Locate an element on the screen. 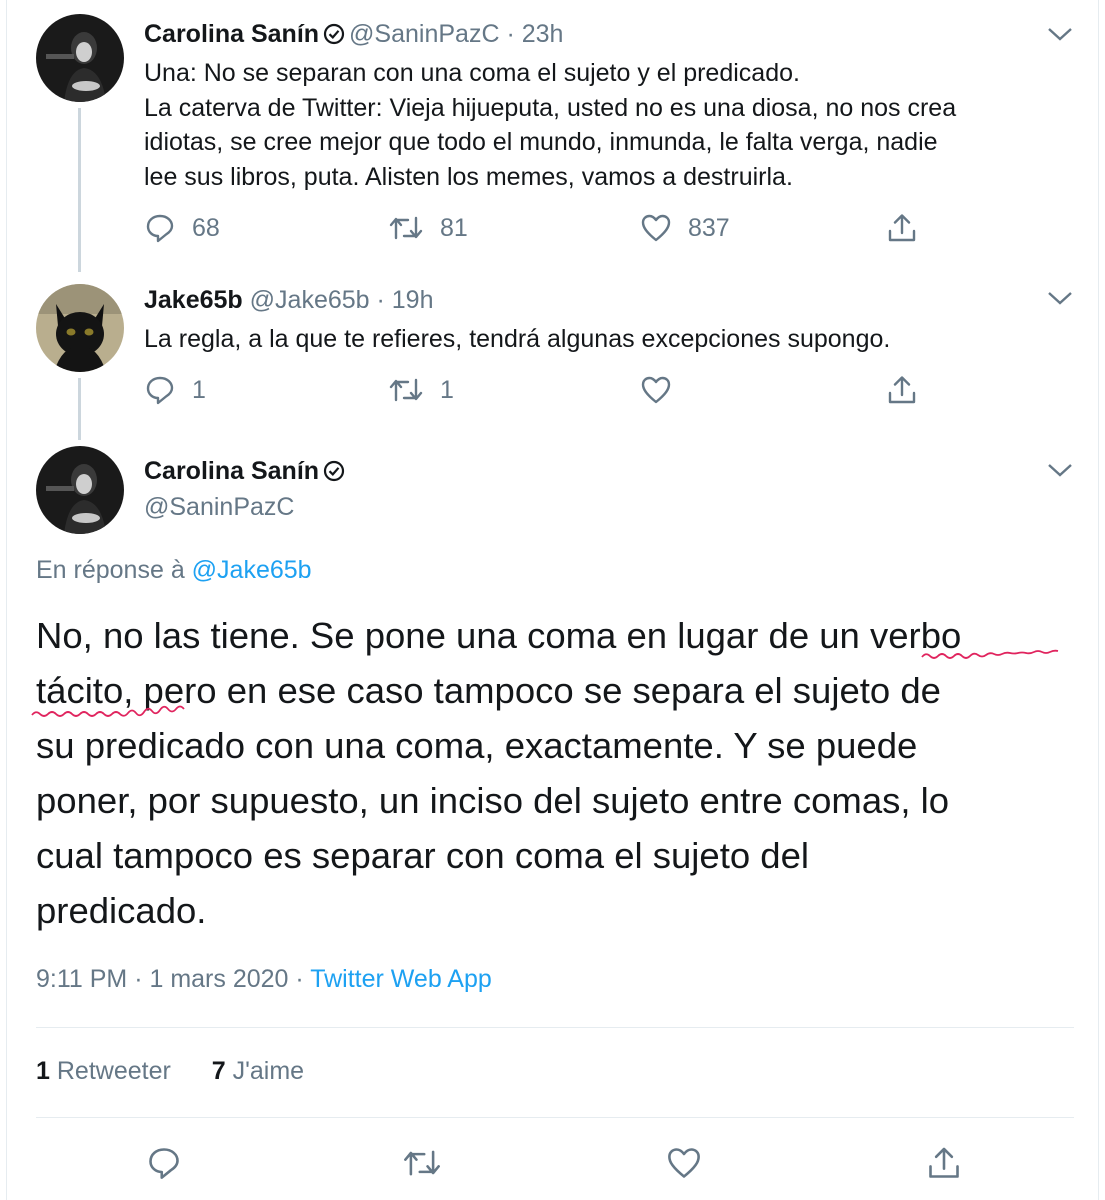  engagement-stats: 1 Retweeter 7 J'aime is located at coordinates (170, 1071).